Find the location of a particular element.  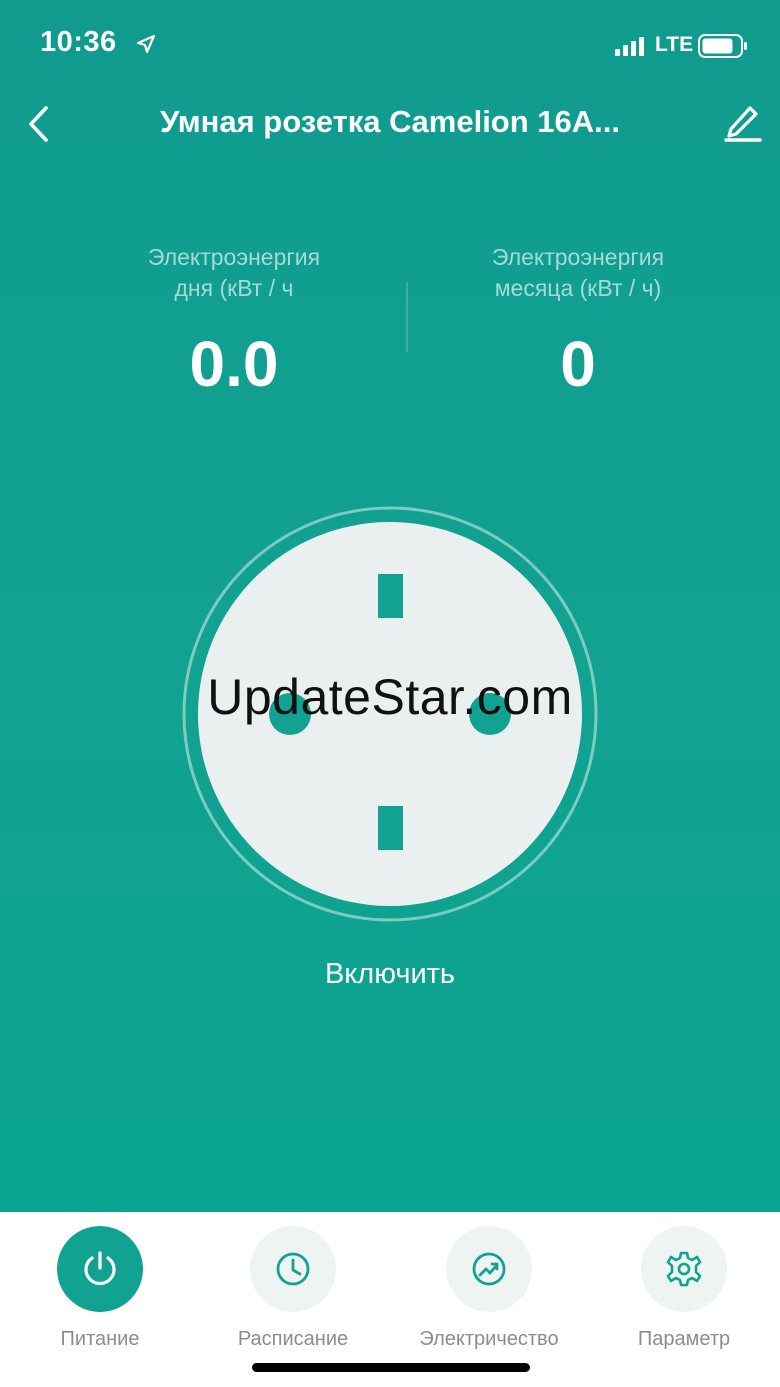

day-energy-value: 0.0 is located at coordinates (234, 364).